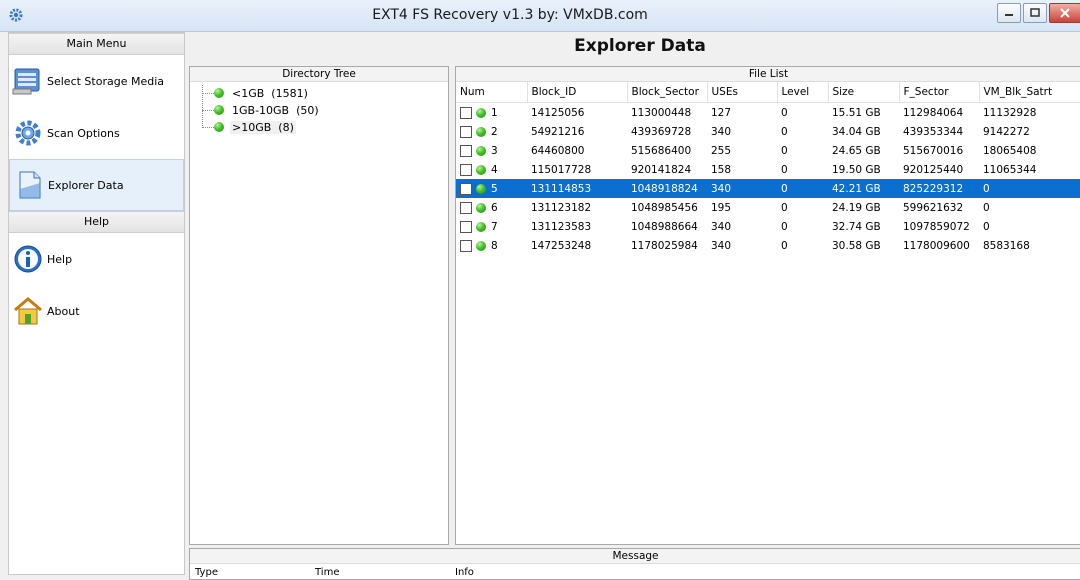 This screenshot has width=1080, height=580. Describe the element at coordinates (492, 92) in the screenshot. I see `column-header-num: Num` at that location.